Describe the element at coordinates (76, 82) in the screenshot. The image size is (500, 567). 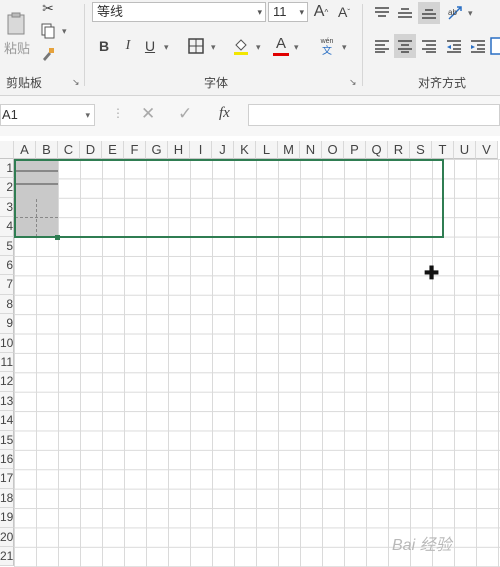
I see `clipboard-launcher-icon: ↘` at that location.